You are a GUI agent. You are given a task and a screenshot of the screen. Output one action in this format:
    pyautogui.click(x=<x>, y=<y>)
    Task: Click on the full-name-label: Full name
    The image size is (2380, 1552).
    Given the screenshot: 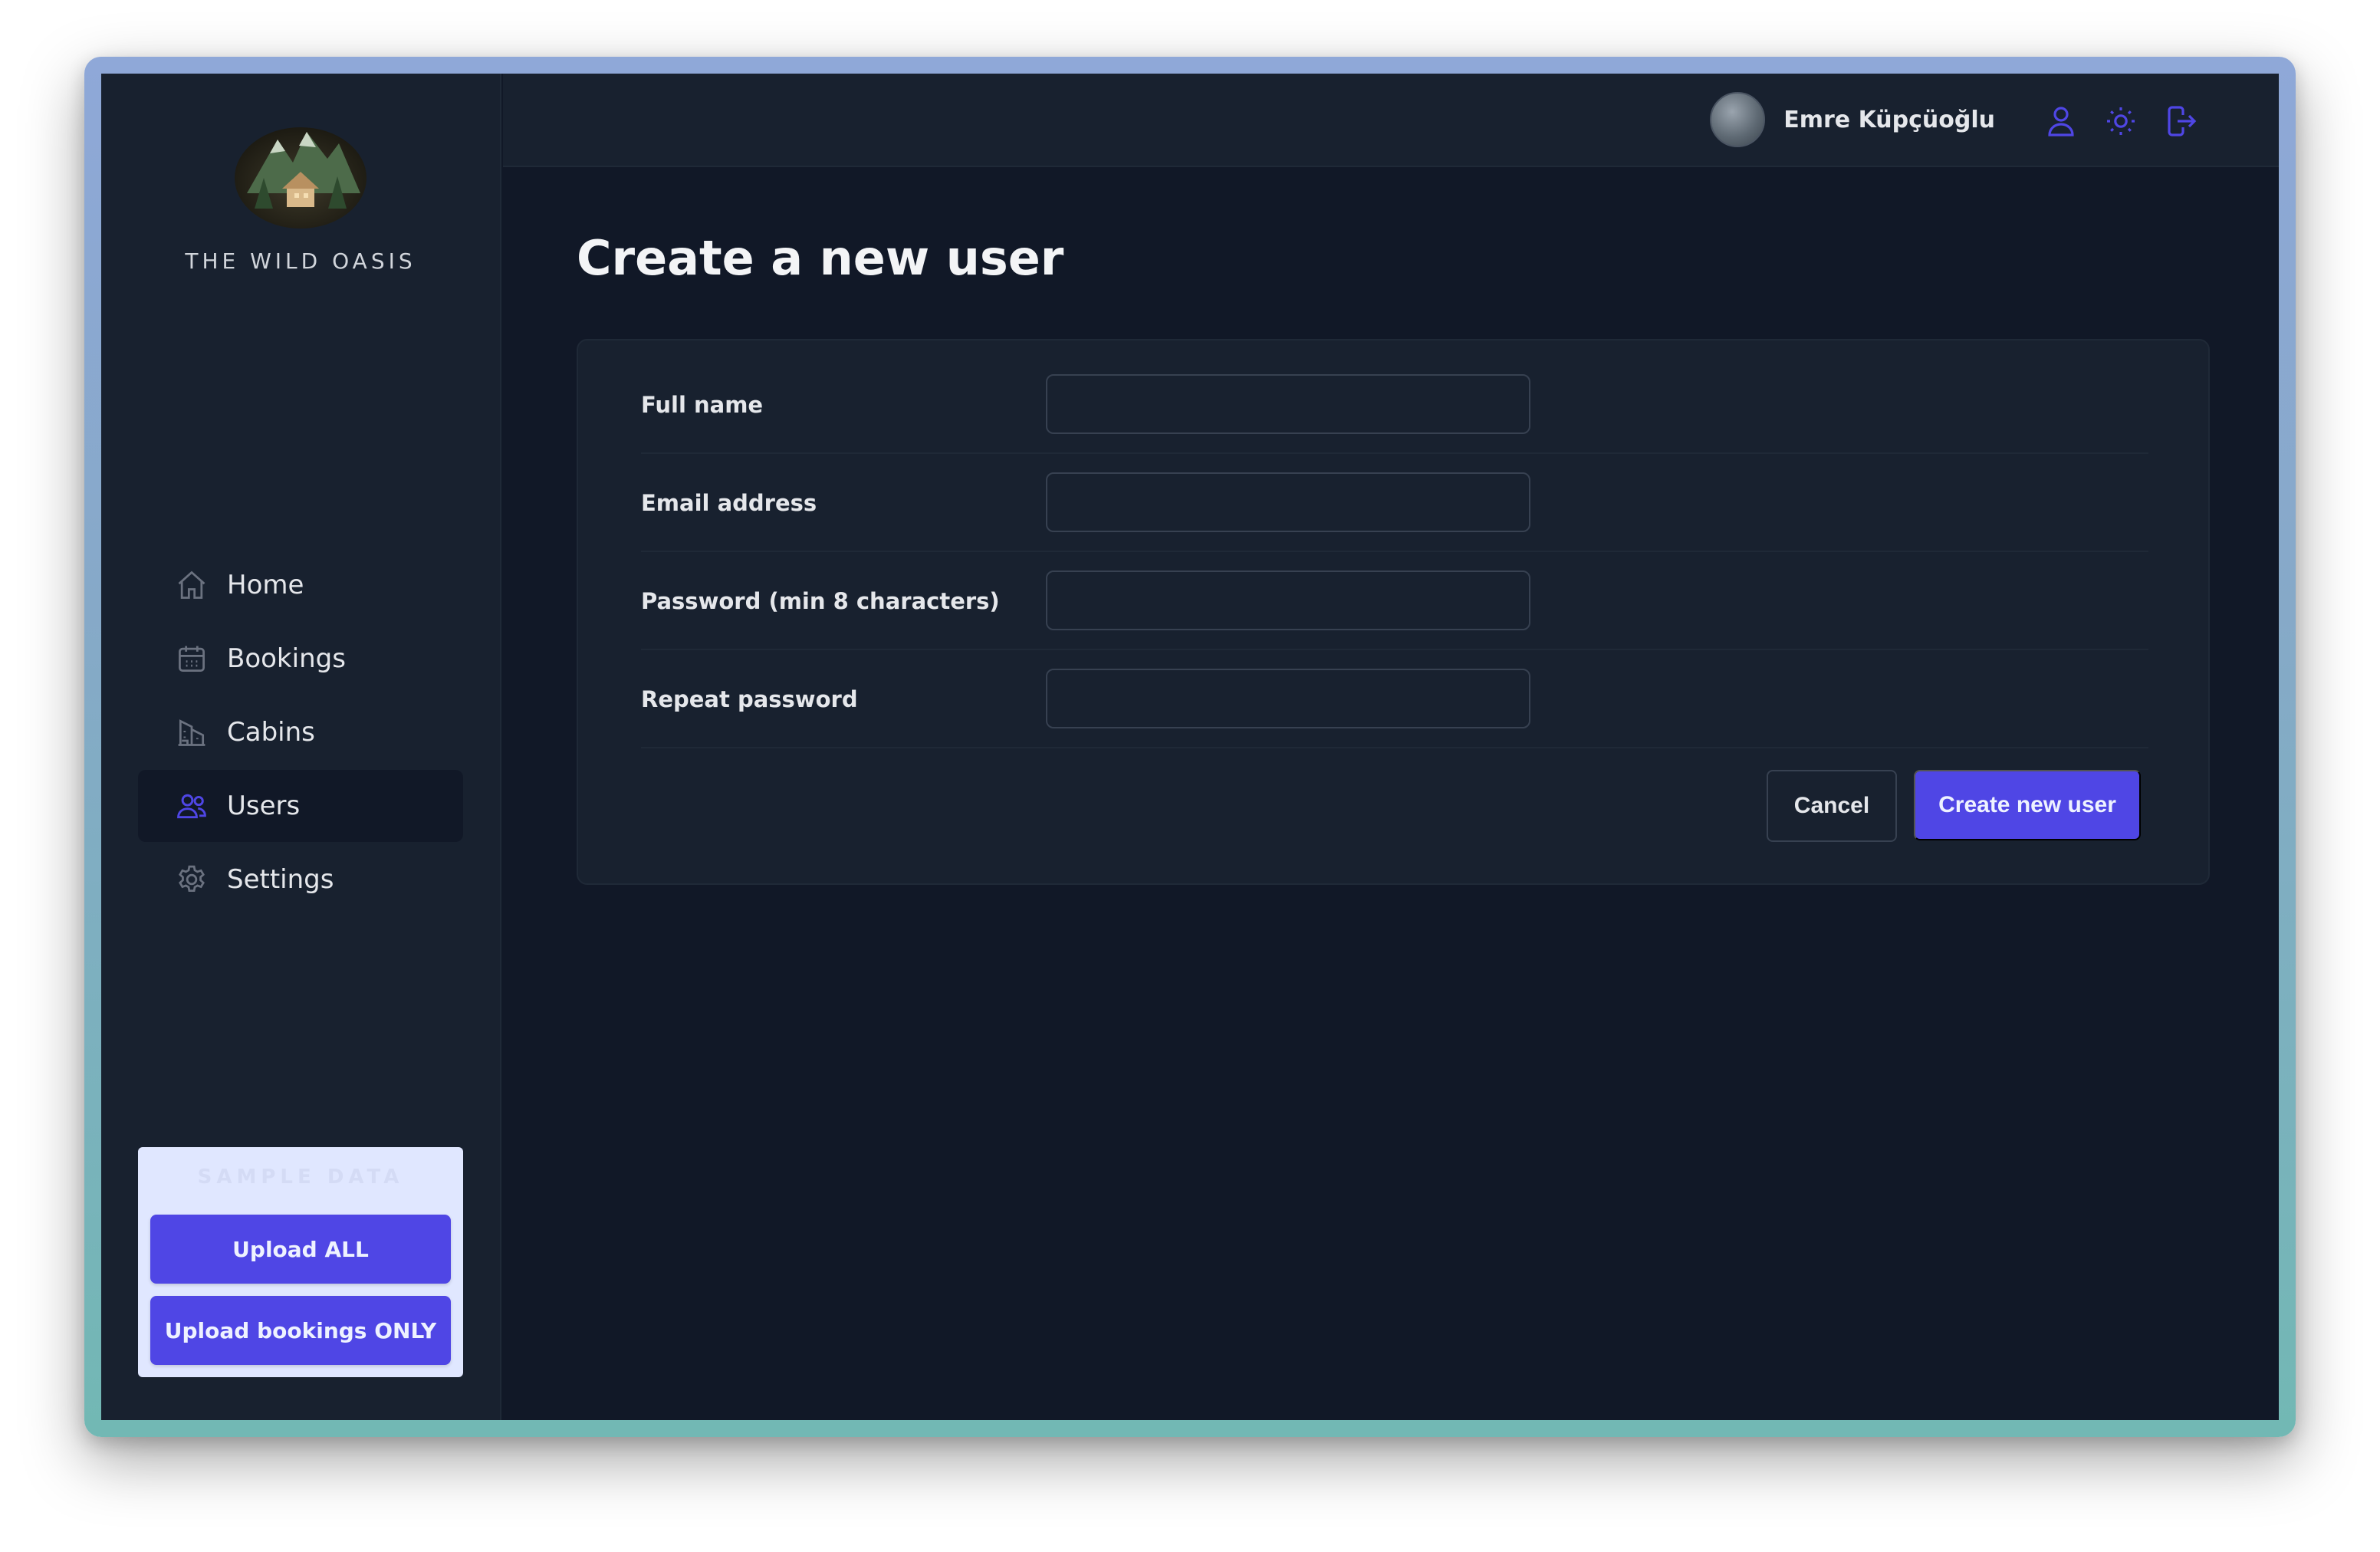 What is the action you would take?
    pyautogui.click(x=703, y=405)
    